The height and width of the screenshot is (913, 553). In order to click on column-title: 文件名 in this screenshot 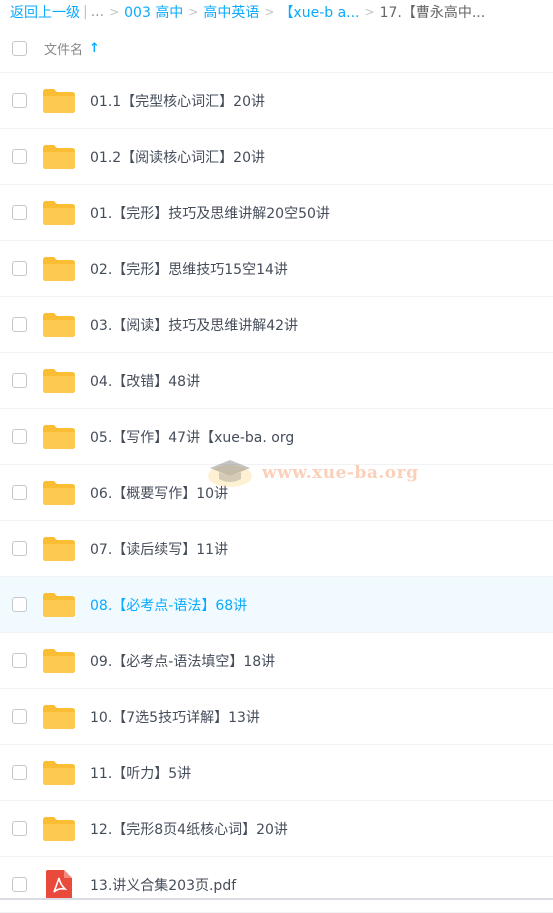, I will do `click(64, 50)`.